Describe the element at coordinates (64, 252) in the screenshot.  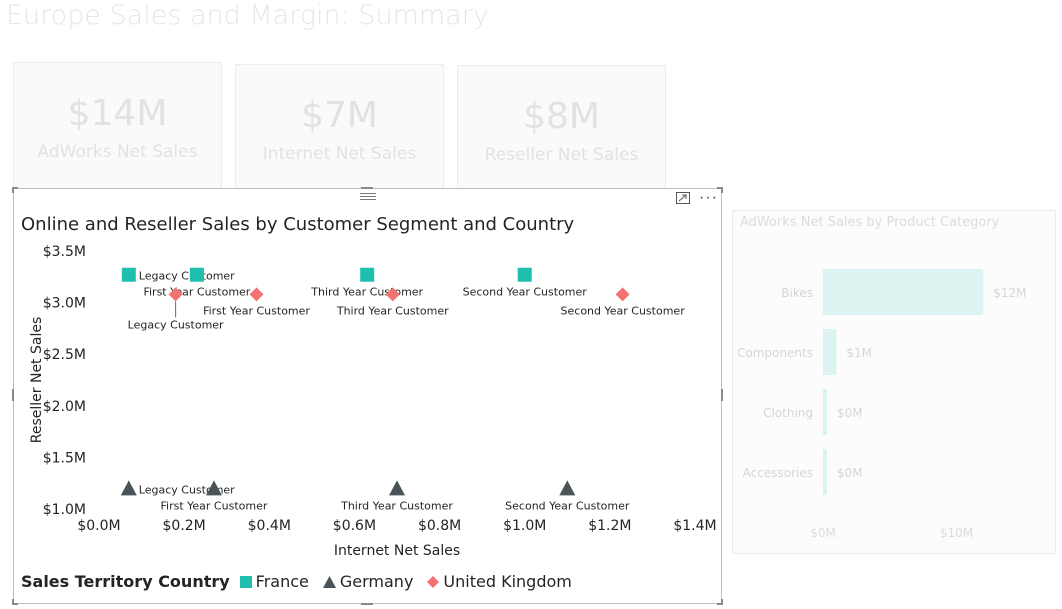
I see `y-tick-label: $3.5M` at that location.